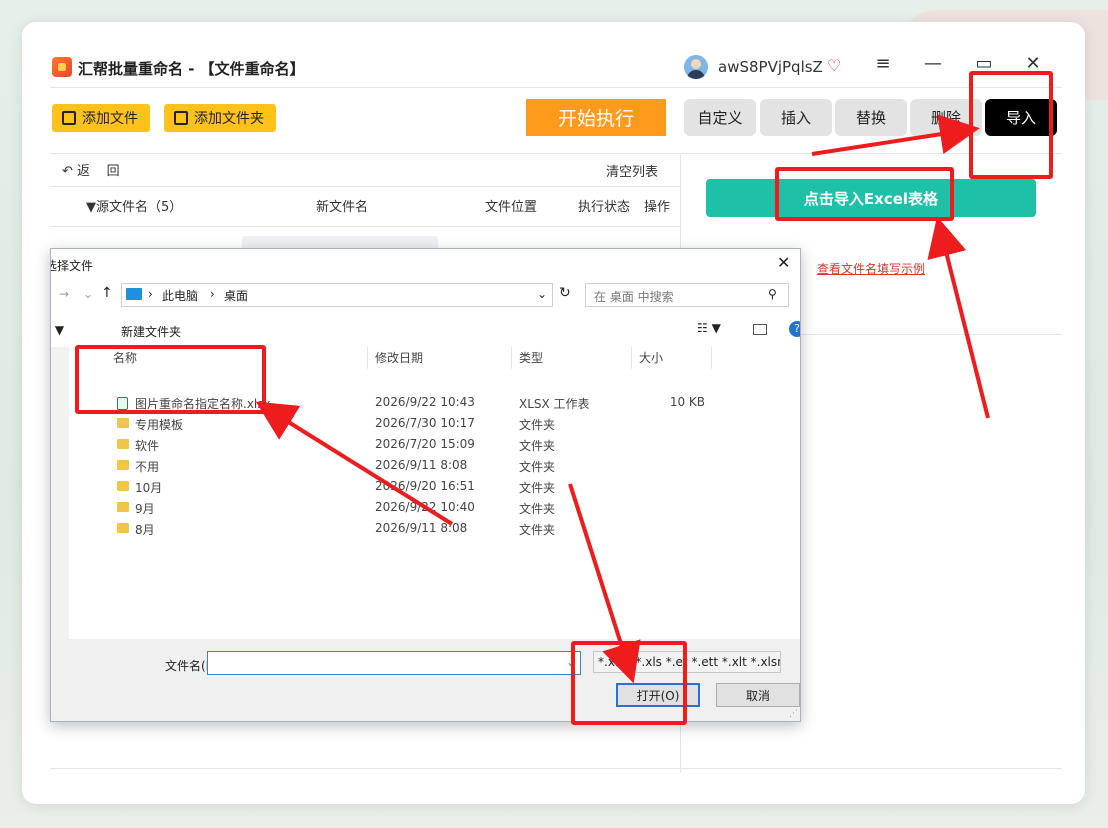 This screenshot has height=828, width=1108. Describe the element at coordinates (958, 317) in the screenshot. I see `arrow-to-import-button` at that location.